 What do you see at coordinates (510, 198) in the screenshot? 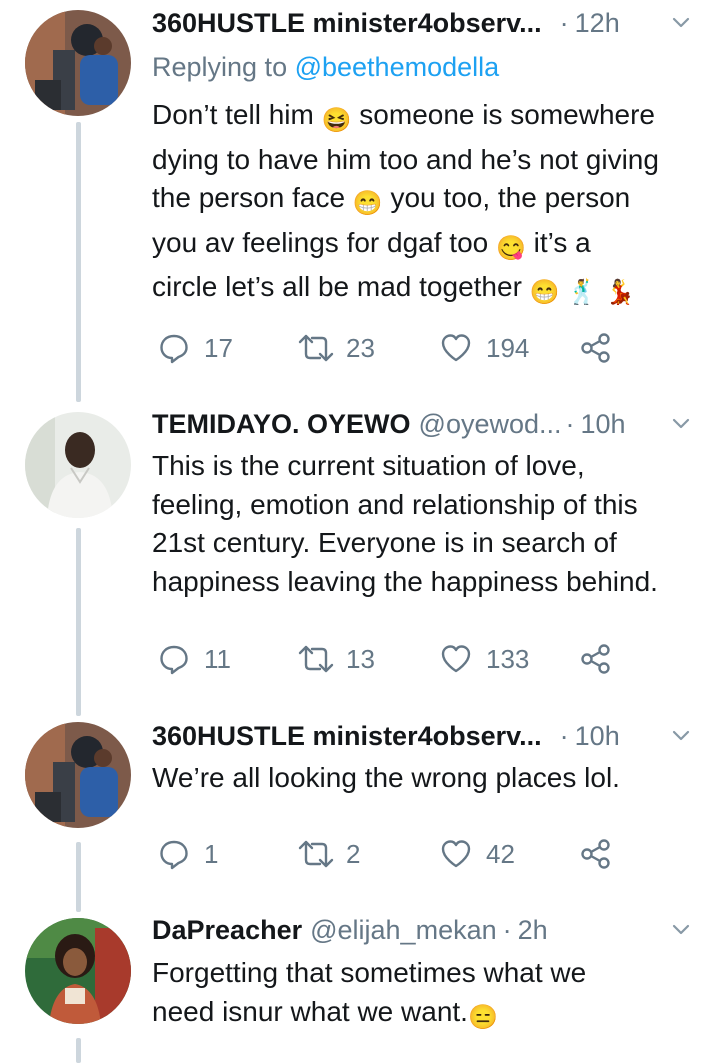
I see `text-line: you too, the person` at bounding box center [510, 198].